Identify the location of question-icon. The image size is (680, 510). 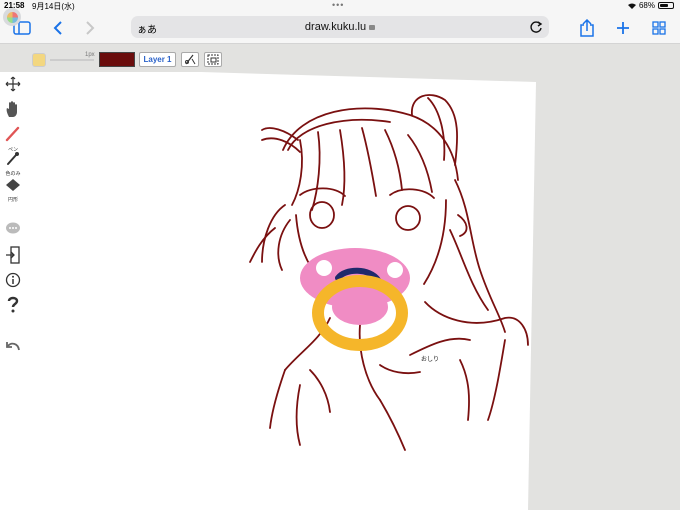
(13, 304).